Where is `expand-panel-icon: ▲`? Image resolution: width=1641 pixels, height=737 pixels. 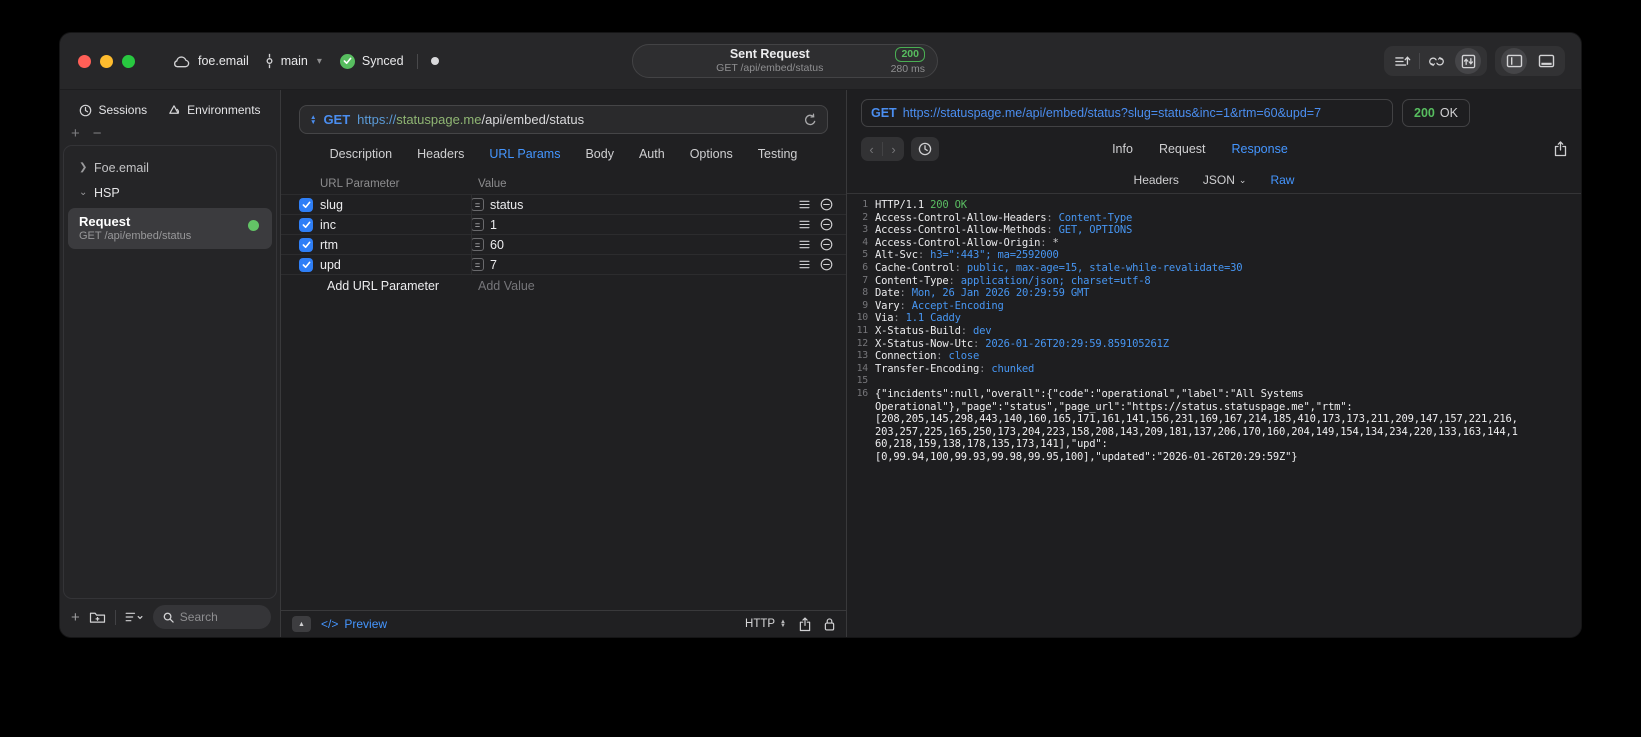 expand-panel-icon: ▲ is located at coordinates (301, 624).